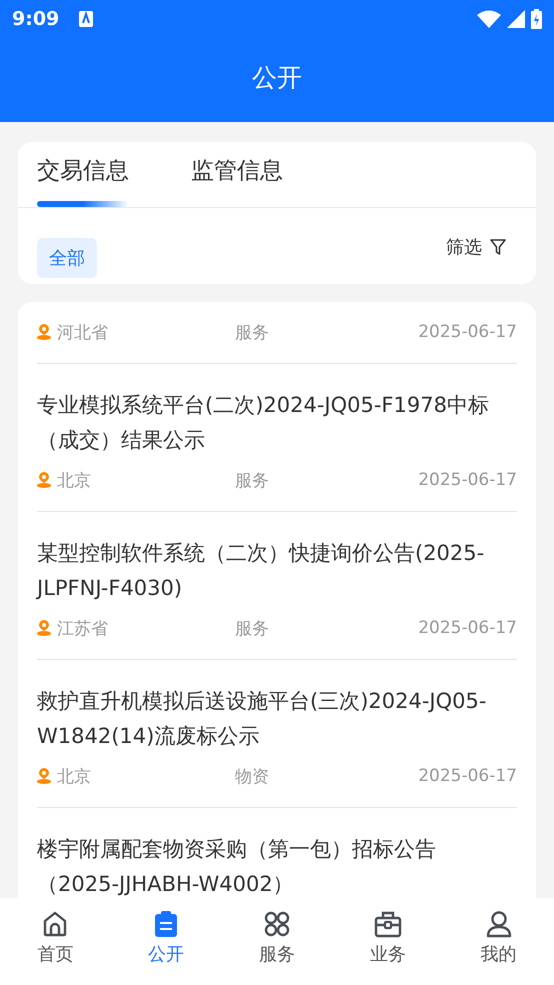 The height and width of the screenshot is (985, 554). What do you see at coordinates (388, 924) in the screenshot?
I see `toolbox-icon` at bounding box center [388, 924].